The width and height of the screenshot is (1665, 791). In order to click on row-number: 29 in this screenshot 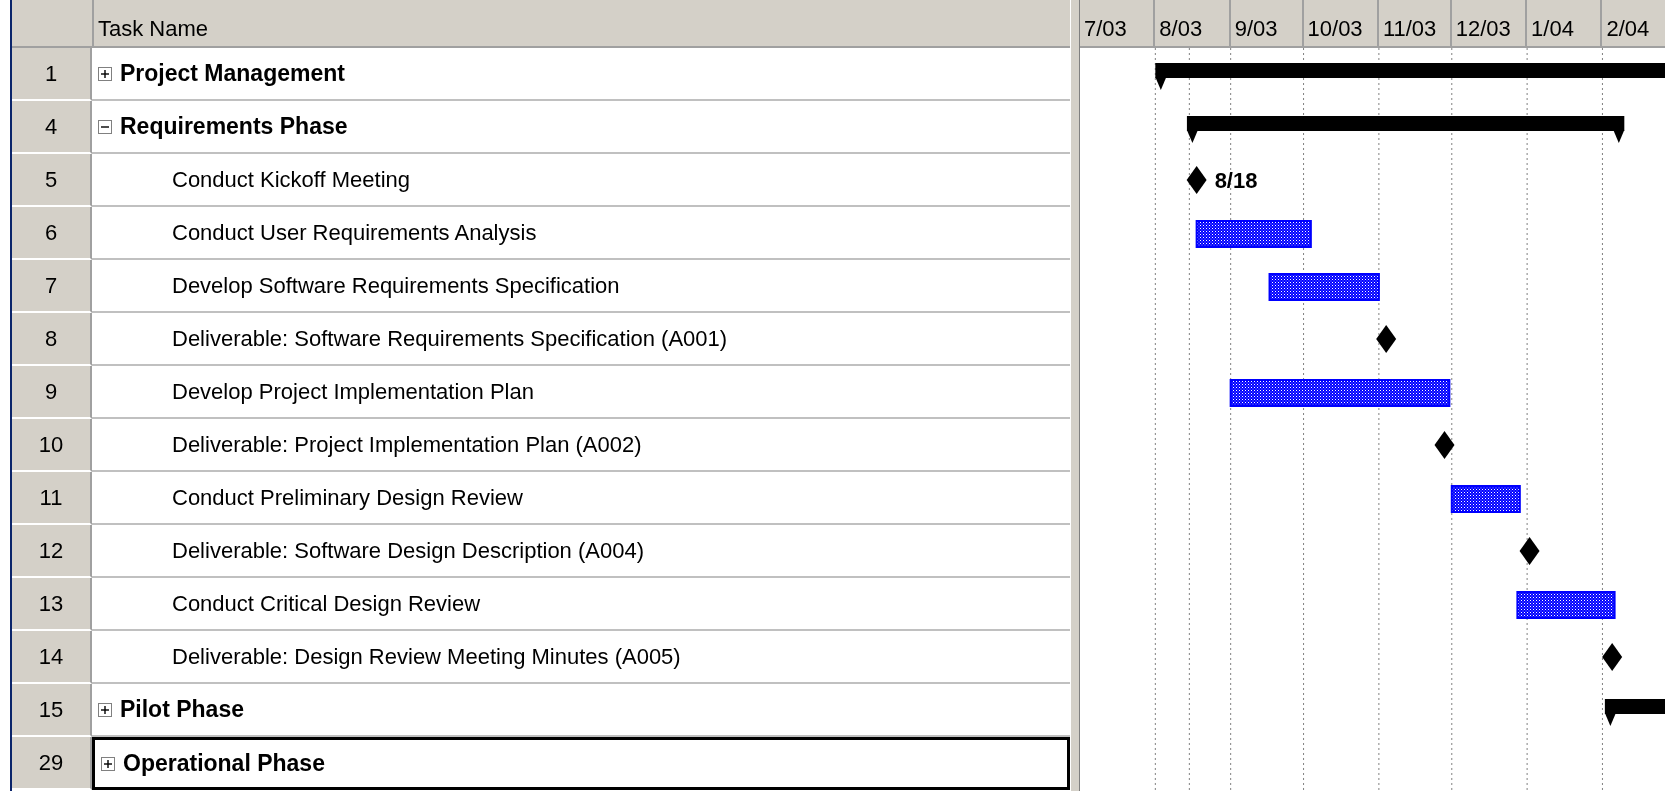, I will do `click(52, 763)`.